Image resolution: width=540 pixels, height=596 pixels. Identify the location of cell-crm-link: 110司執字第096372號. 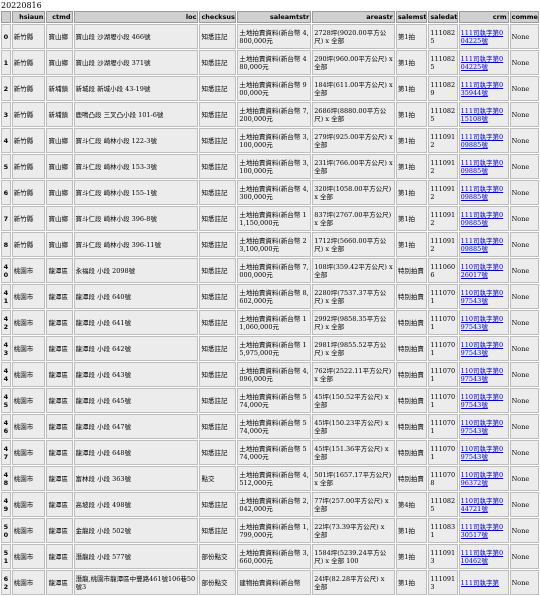
(483, 478).